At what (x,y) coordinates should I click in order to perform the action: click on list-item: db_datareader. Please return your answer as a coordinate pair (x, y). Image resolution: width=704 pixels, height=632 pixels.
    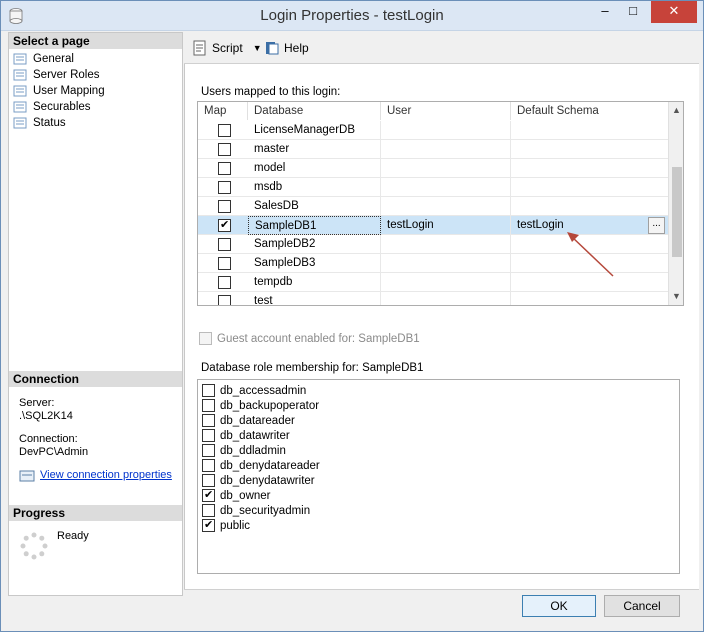
    Looking at the image, I should click on (248, 420).